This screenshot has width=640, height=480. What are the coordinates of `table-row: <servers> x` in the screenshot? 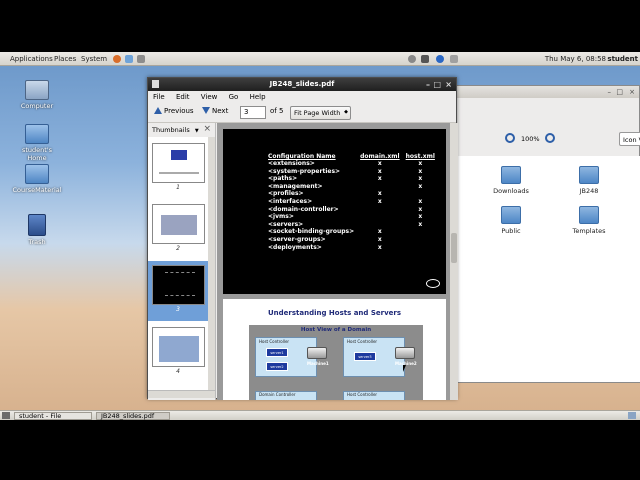 It's located at (351, 225).